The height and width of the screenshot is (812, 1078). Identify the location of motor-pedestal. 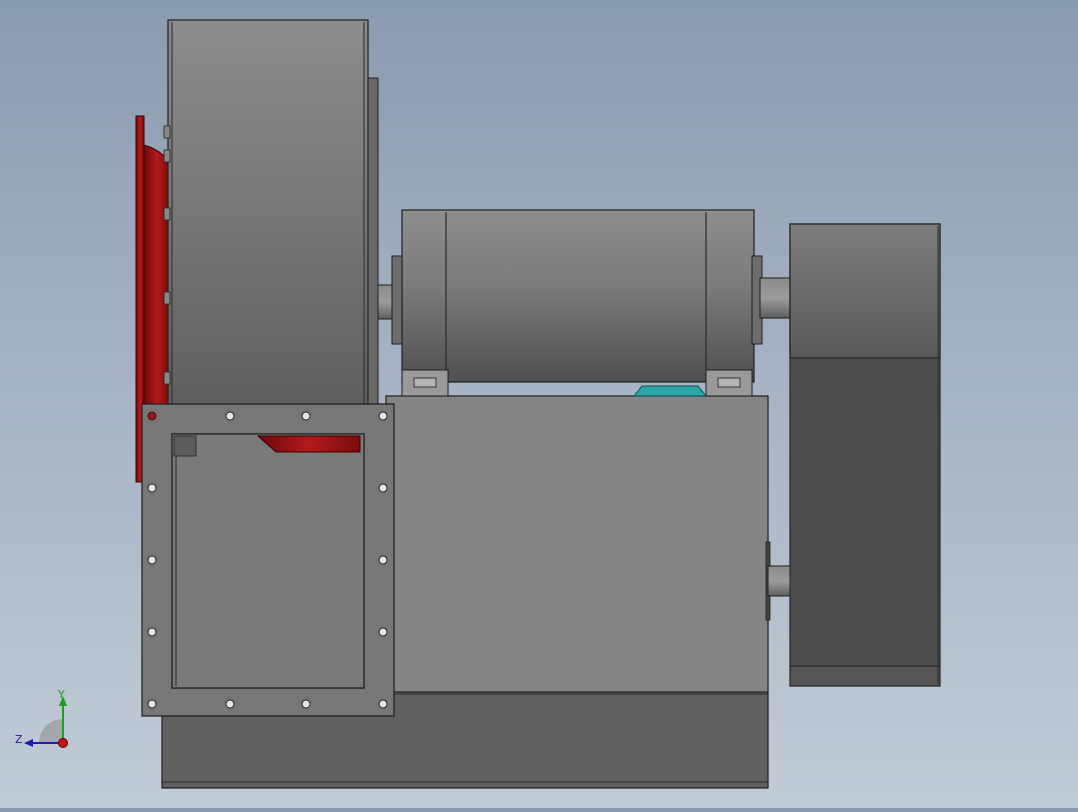
(578, 544).